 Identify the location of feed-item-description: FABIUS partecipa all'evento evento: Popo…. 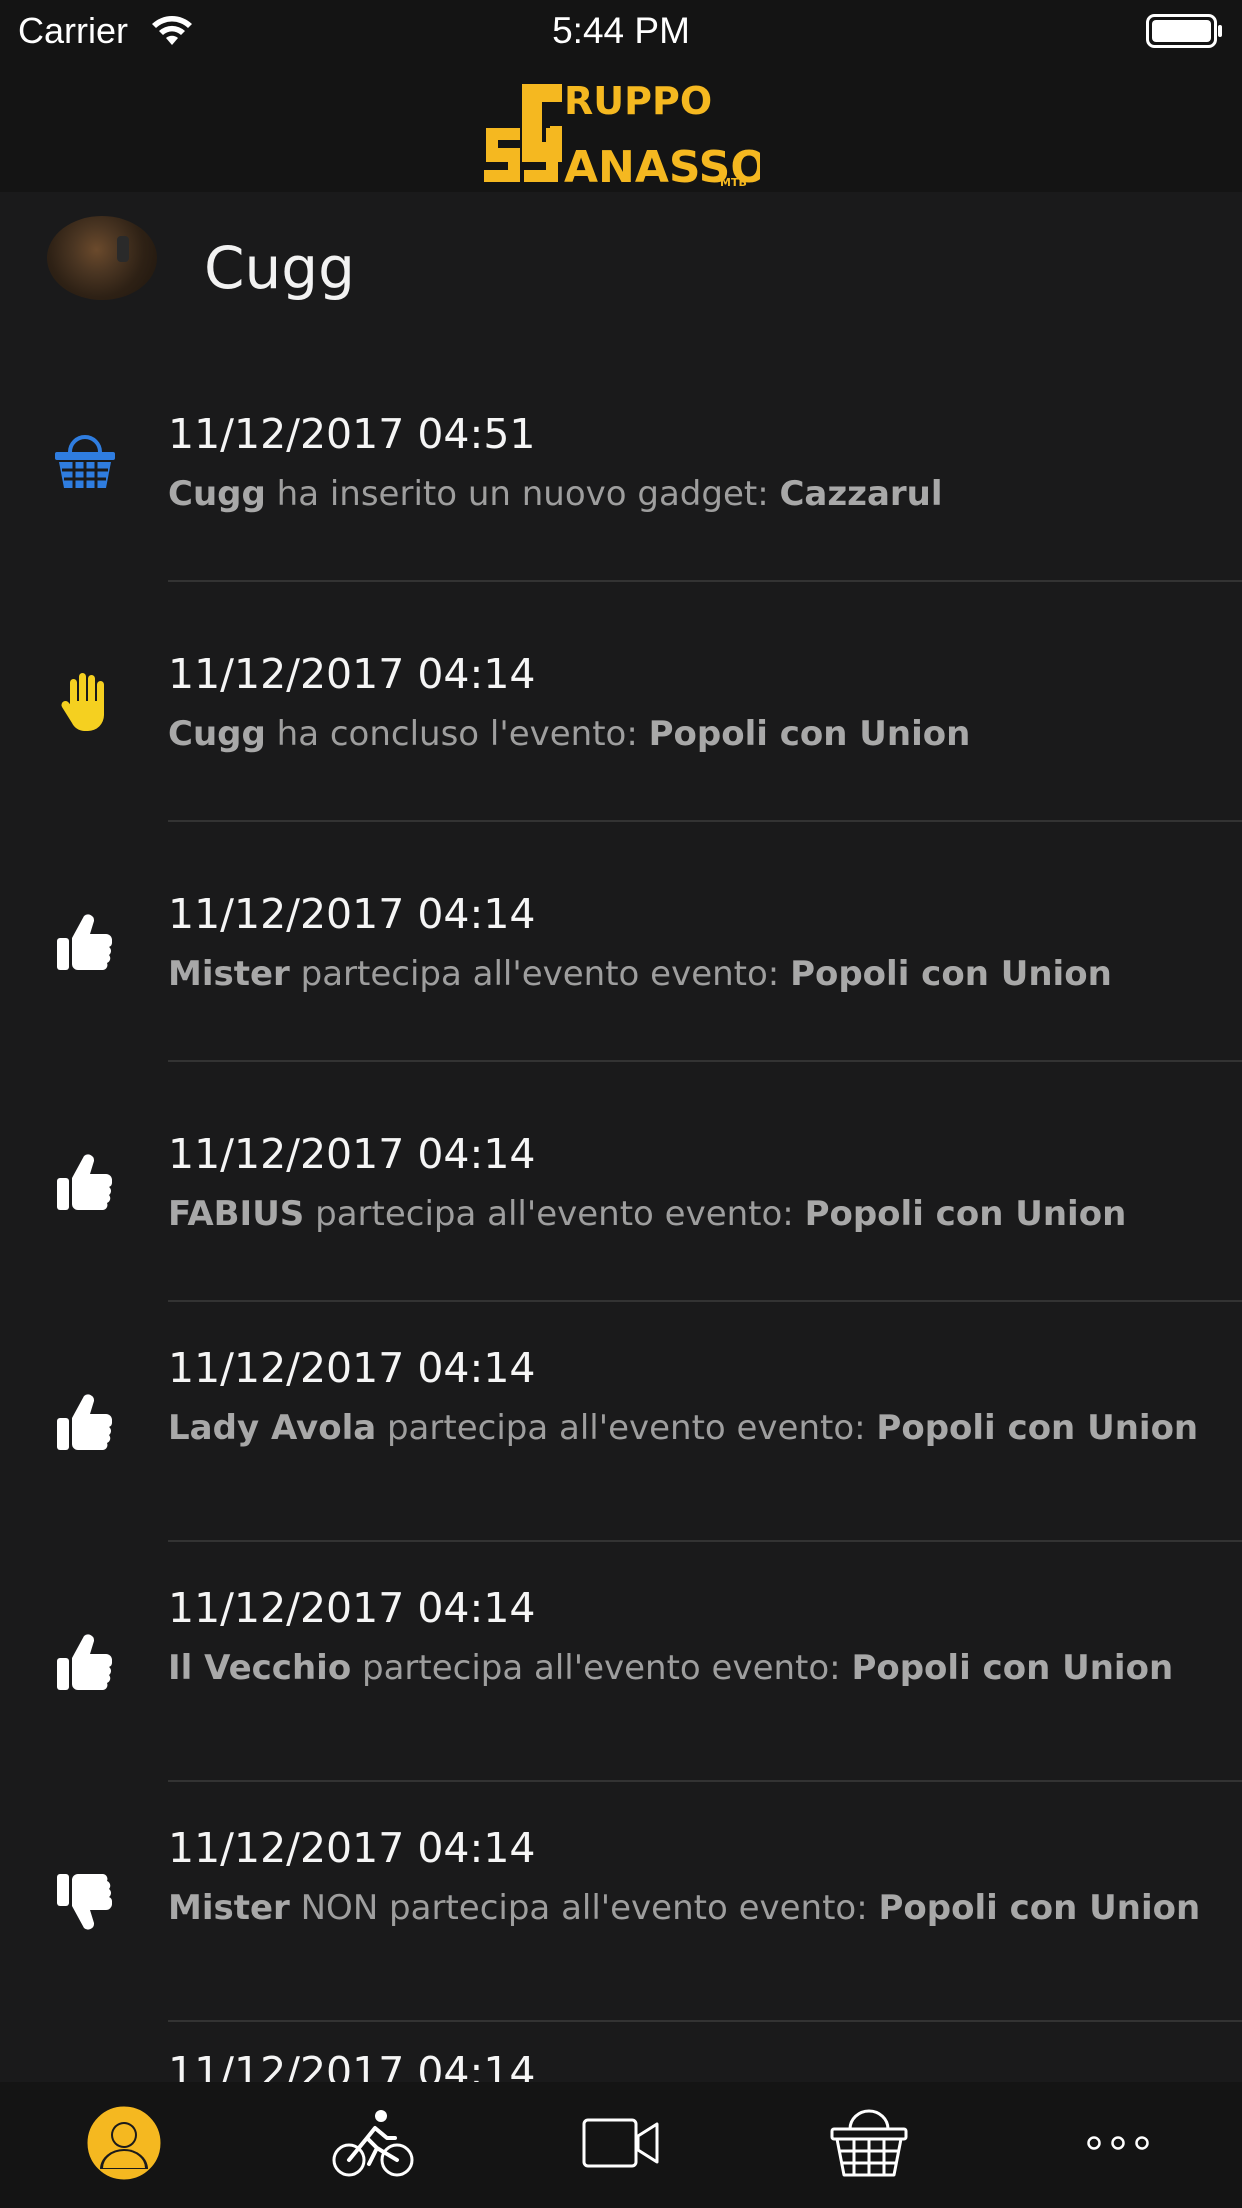
(688, 1214).